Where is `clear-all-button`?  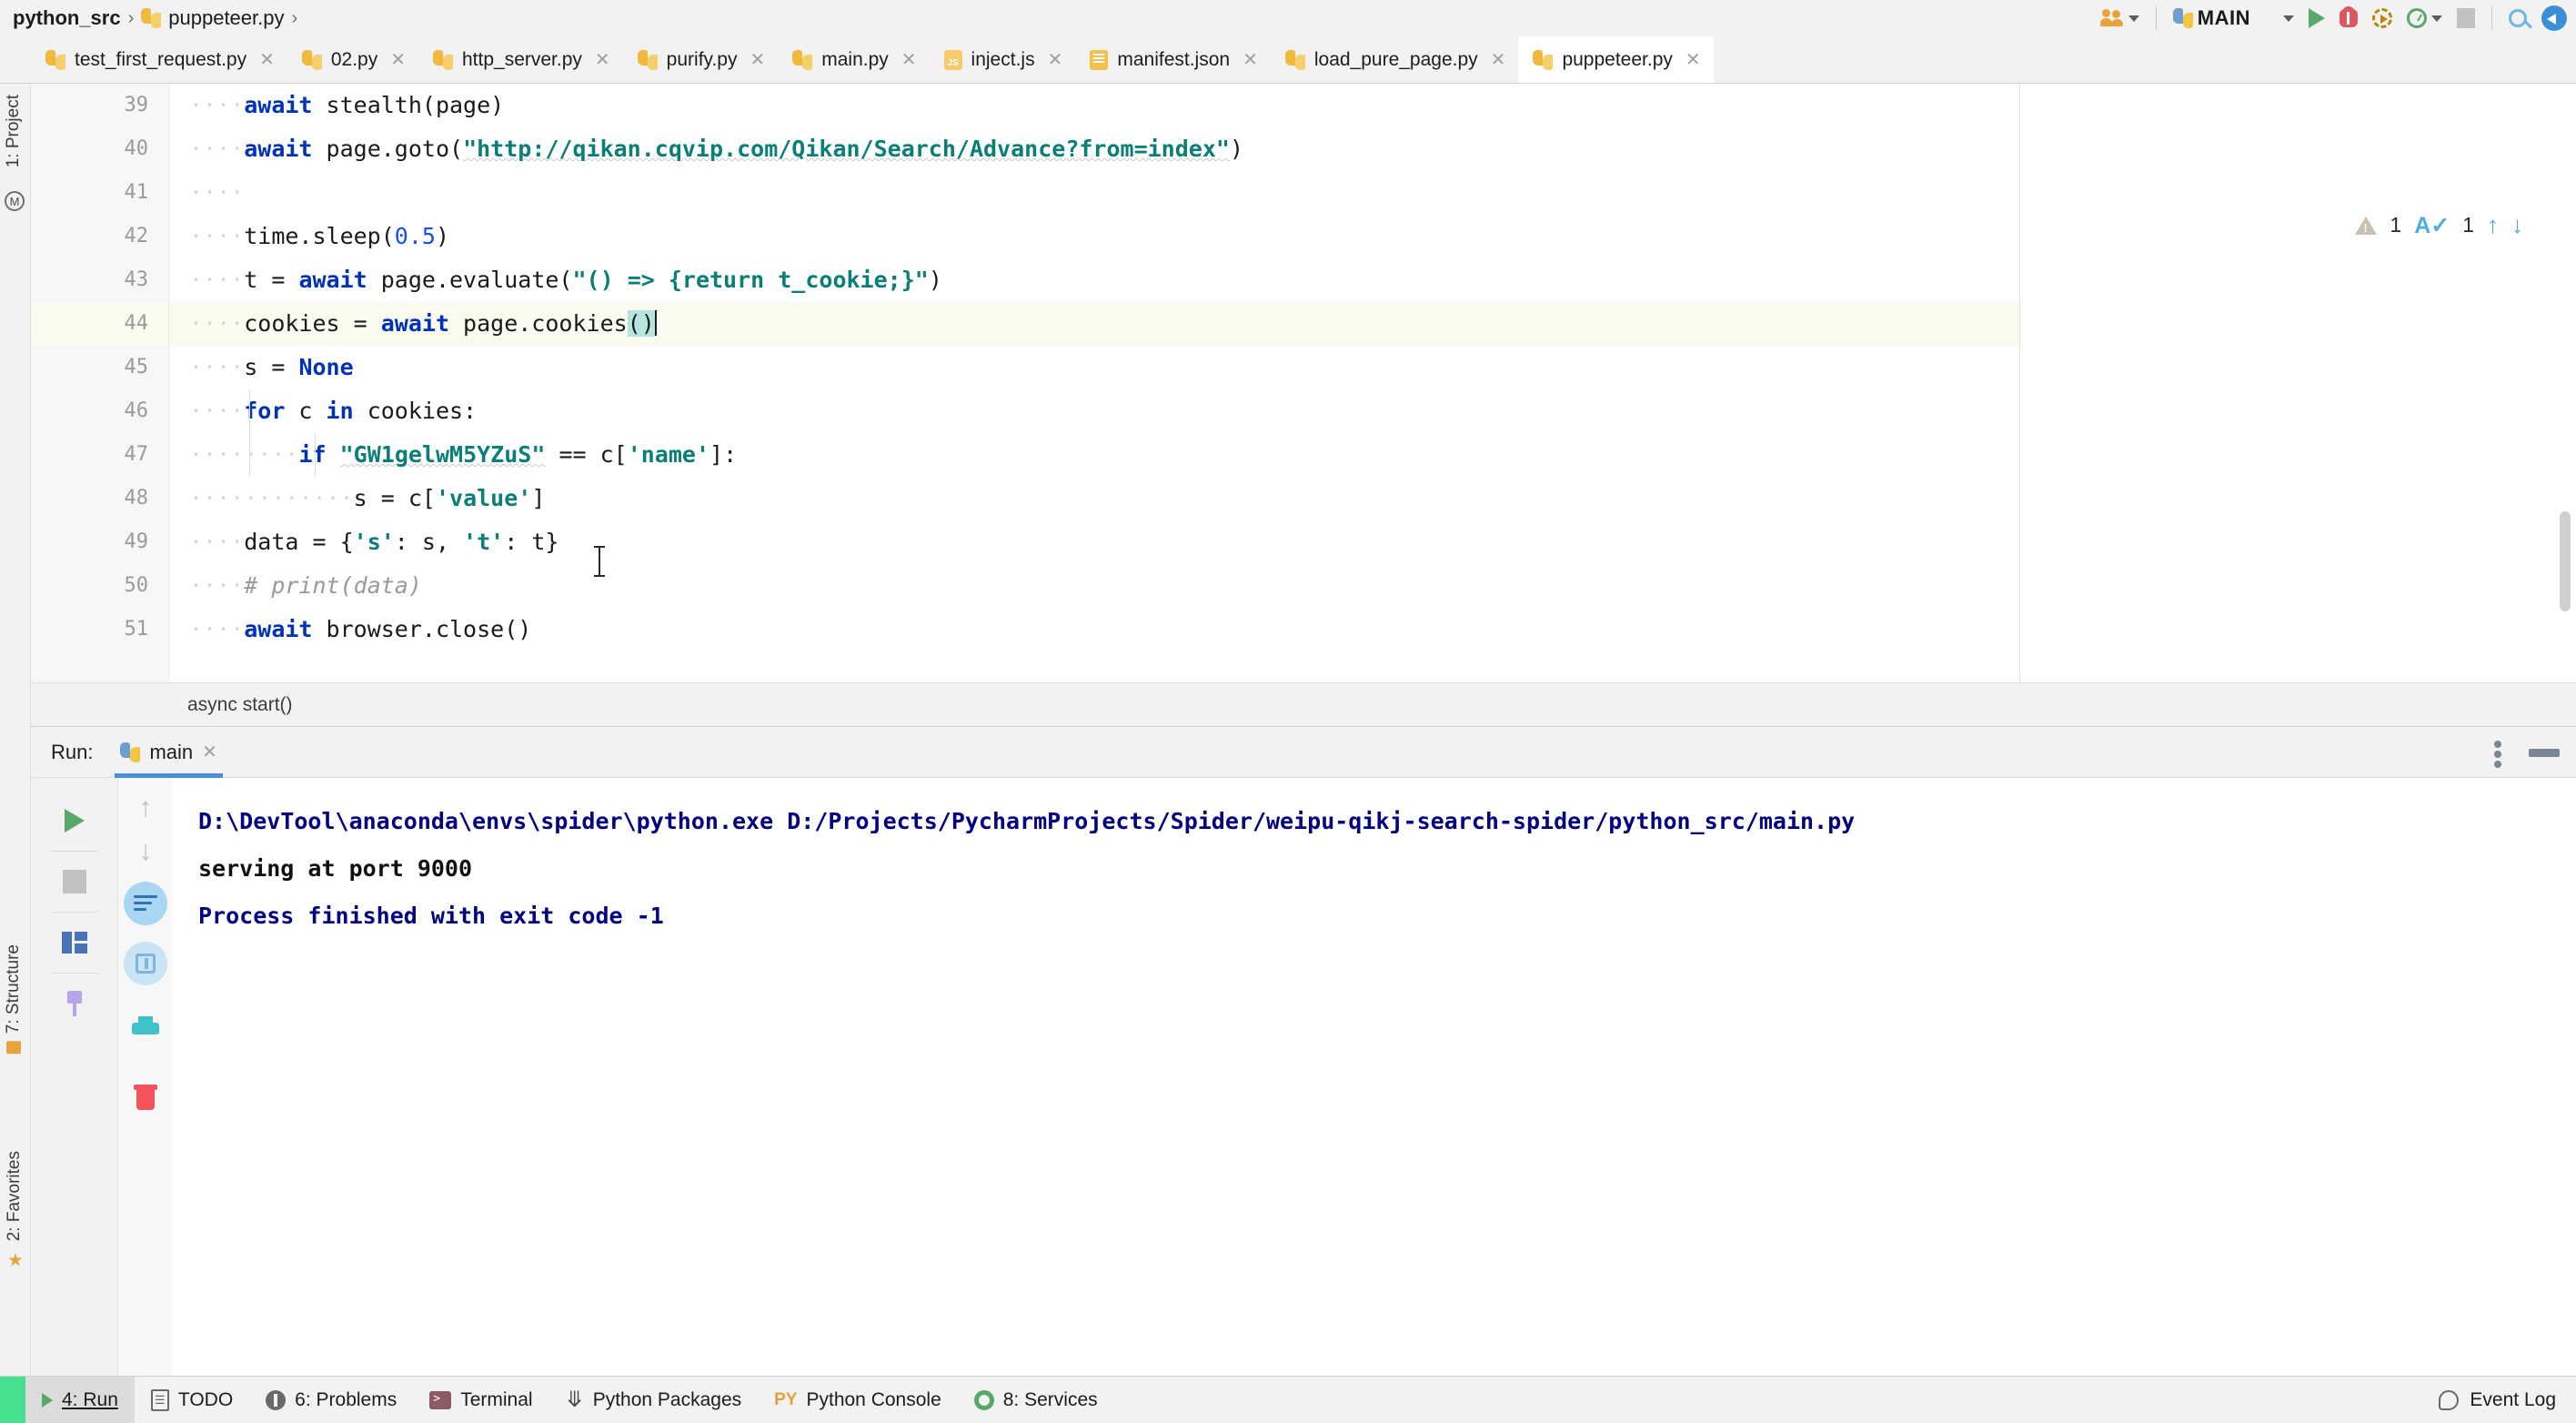
clear-all-button is located at coordinates (145, 1098).